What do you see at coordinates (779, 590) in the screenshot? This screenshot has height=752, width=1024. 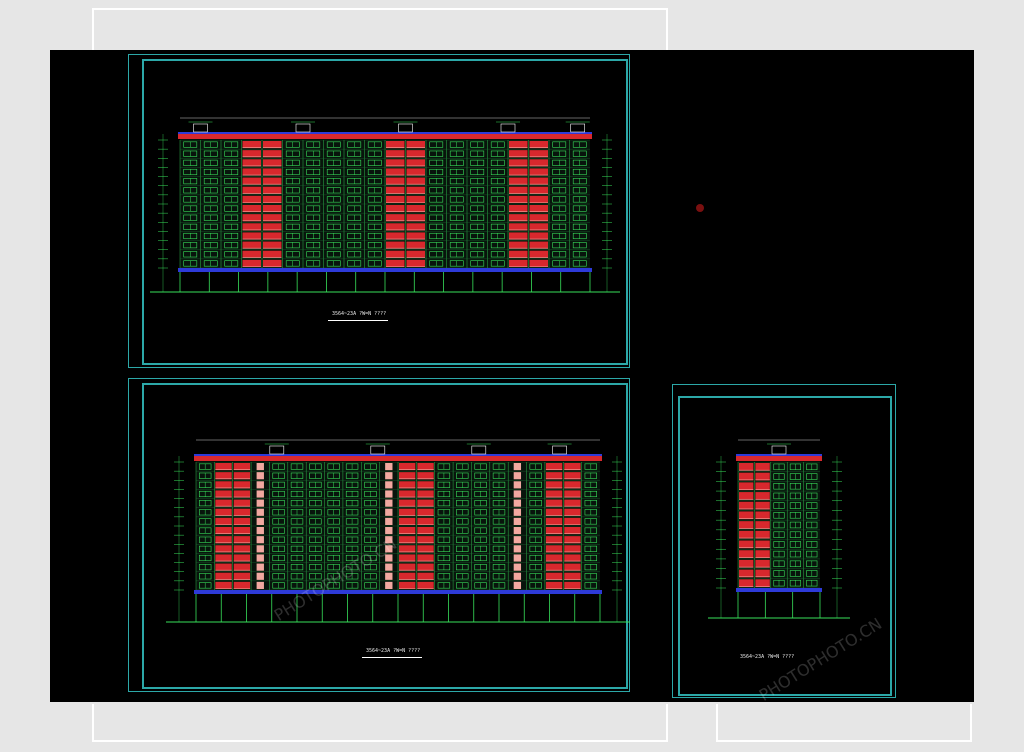 I see `ground-slab` at bounding box center [779, 590].